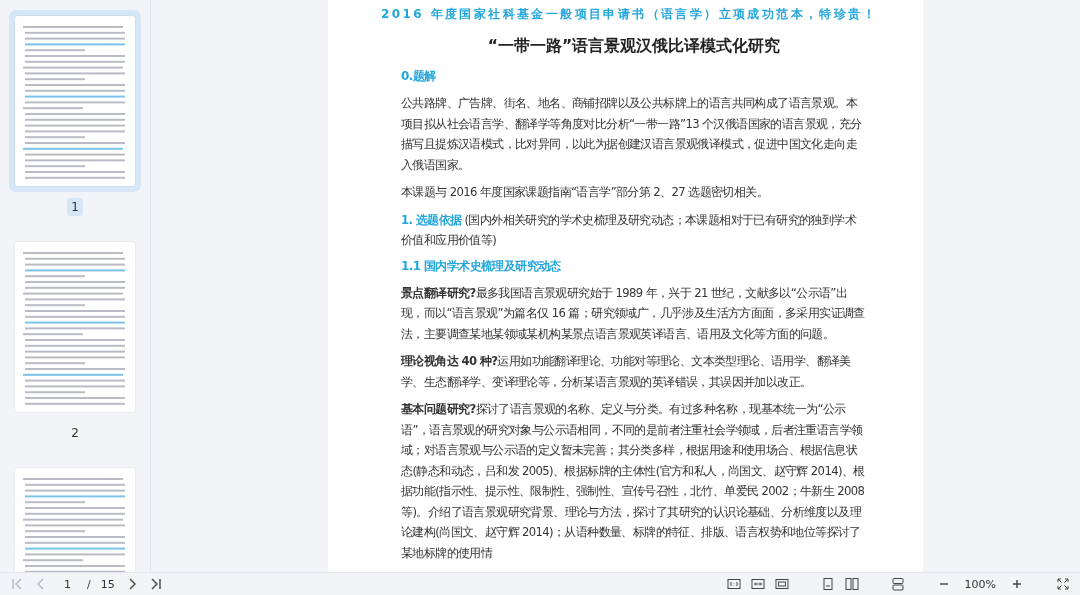 The image size is (1080, 595). What do you see at coordinates (419, 76) in the screenshot?
I see `section-heading: 0.题解` at bounding box center [419, 76].